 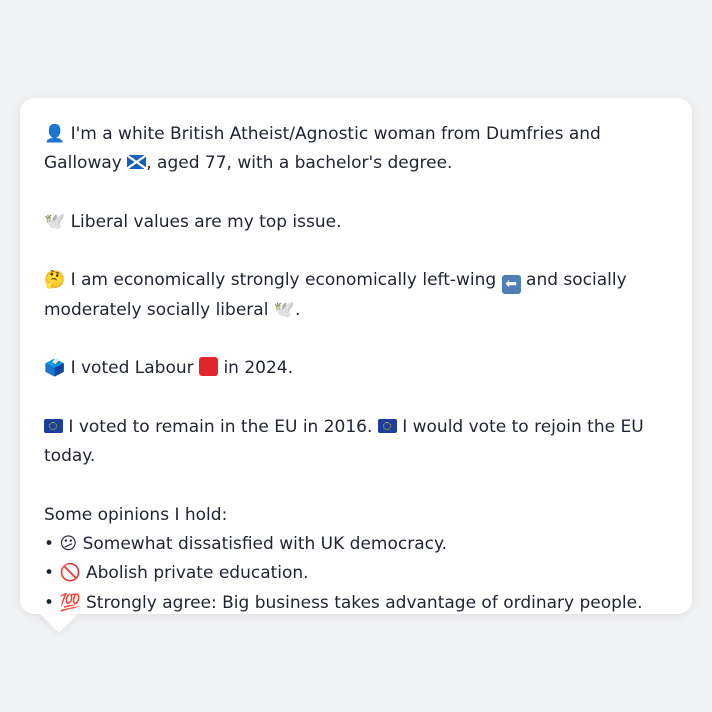 What do you see at coordinates (137, 162) in the screenshot?
I see `scotland-flag-icon` at bounding box center [137, 162].